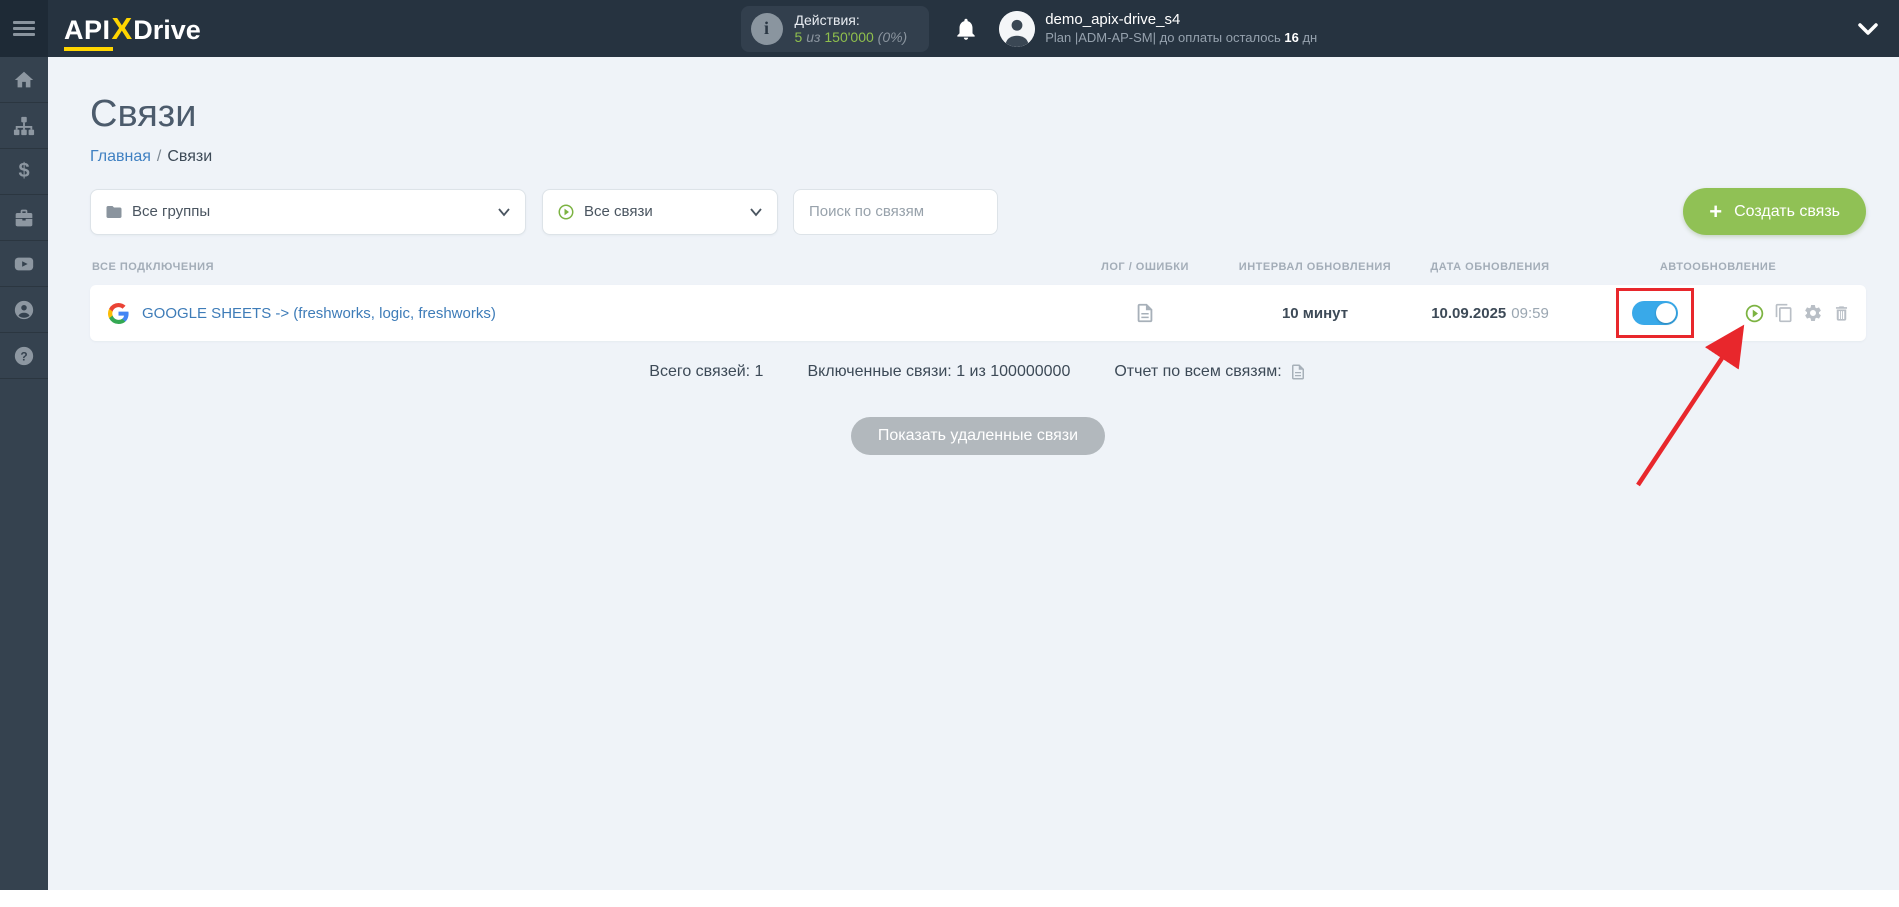  Describe the element at coordinates (88, 32) in the screenshot. I see `logo-api: API` at that location.